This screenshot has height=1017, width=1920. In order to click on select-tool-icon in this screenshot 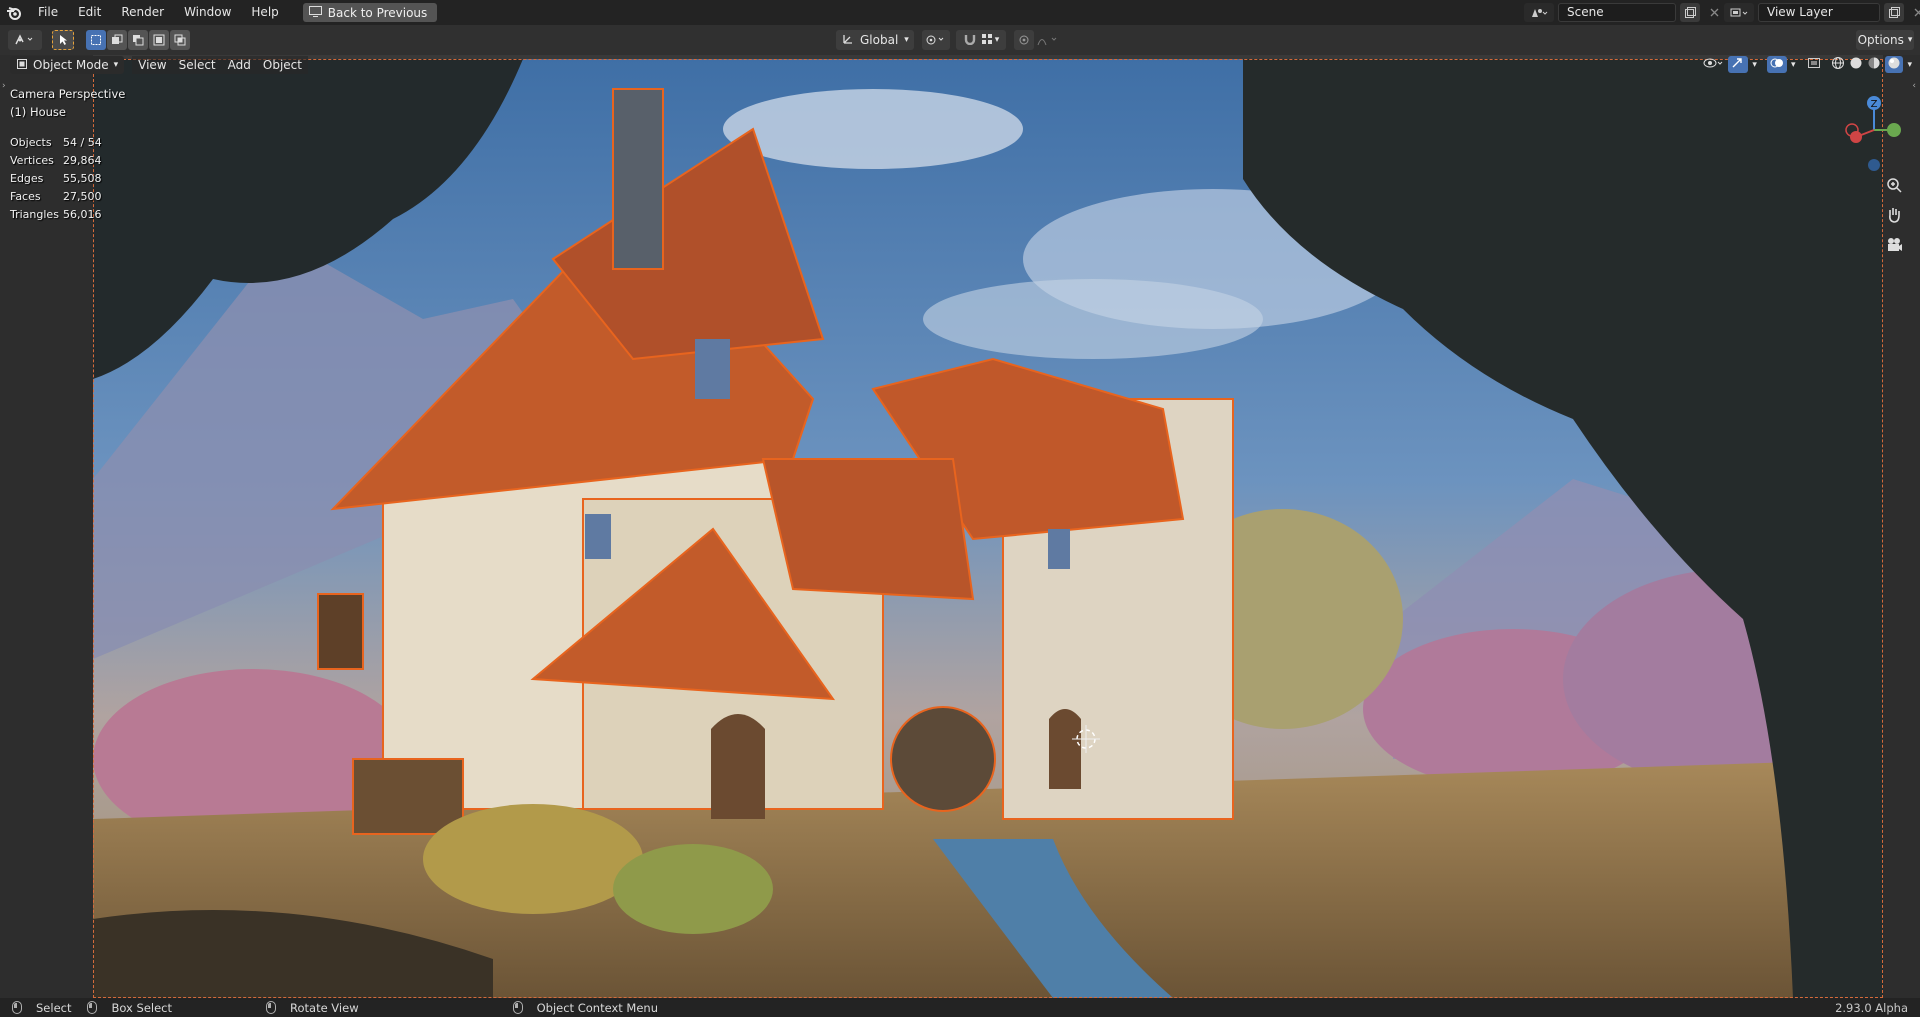, I will do `click(63, 40)`.